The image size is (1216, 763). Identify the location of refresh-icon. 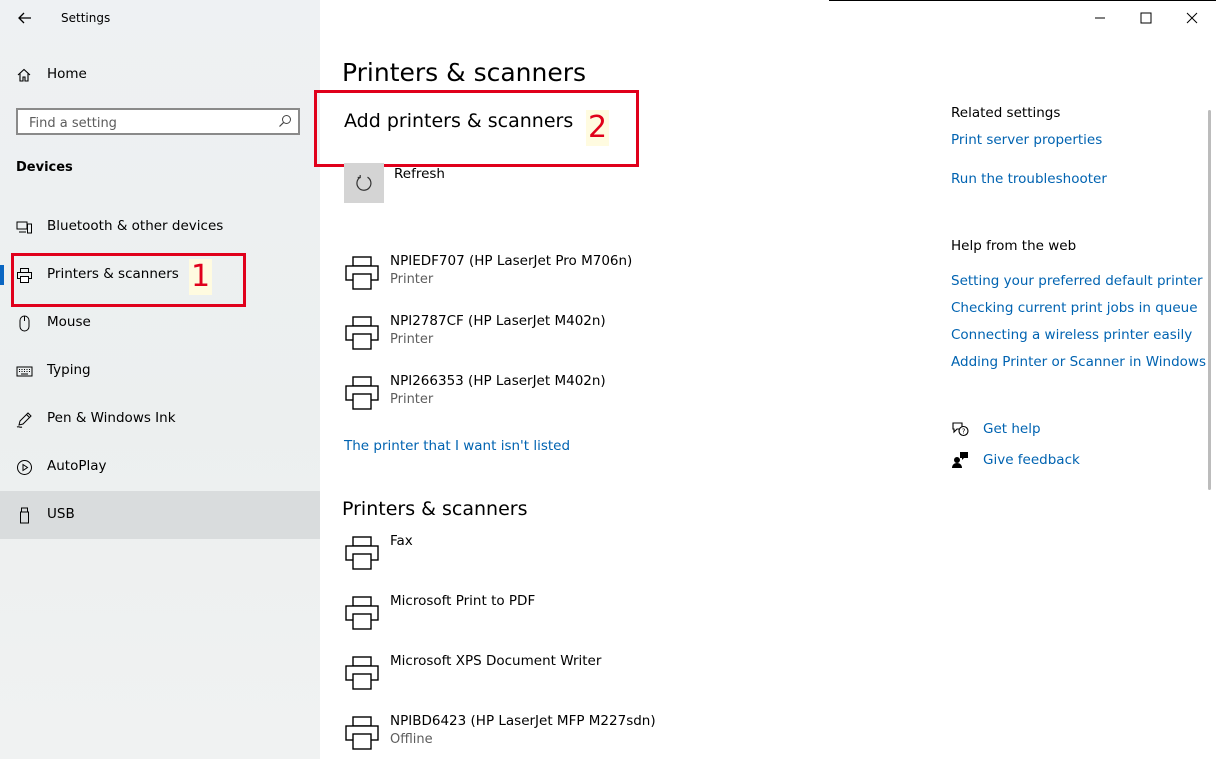
(364, 183).